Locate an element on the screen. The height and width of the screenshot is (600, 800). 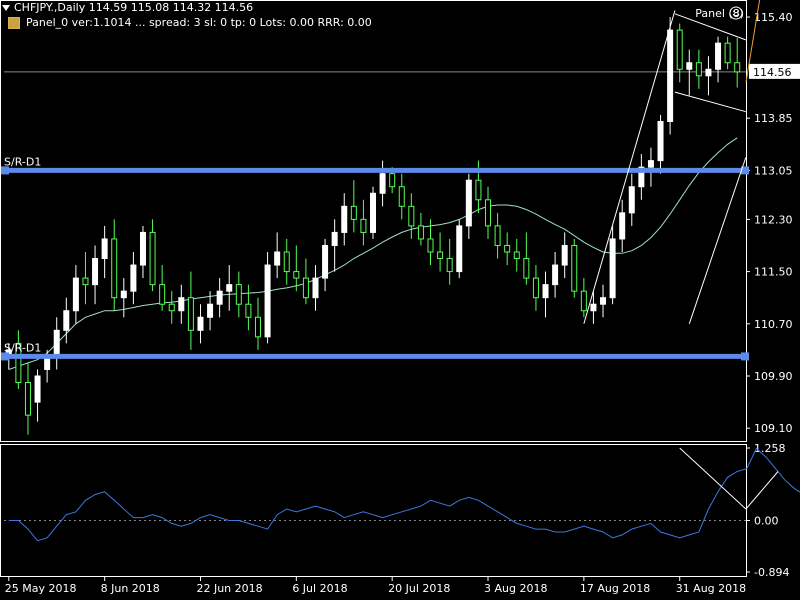
dropdown-arrow-icon is located at coordinates (6, 8).